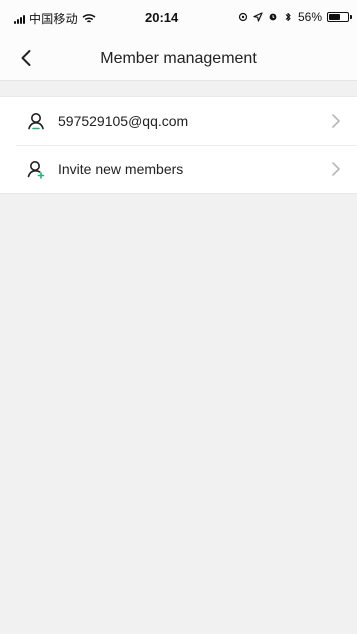  I want to click on signal-icon, so click(19, 19).